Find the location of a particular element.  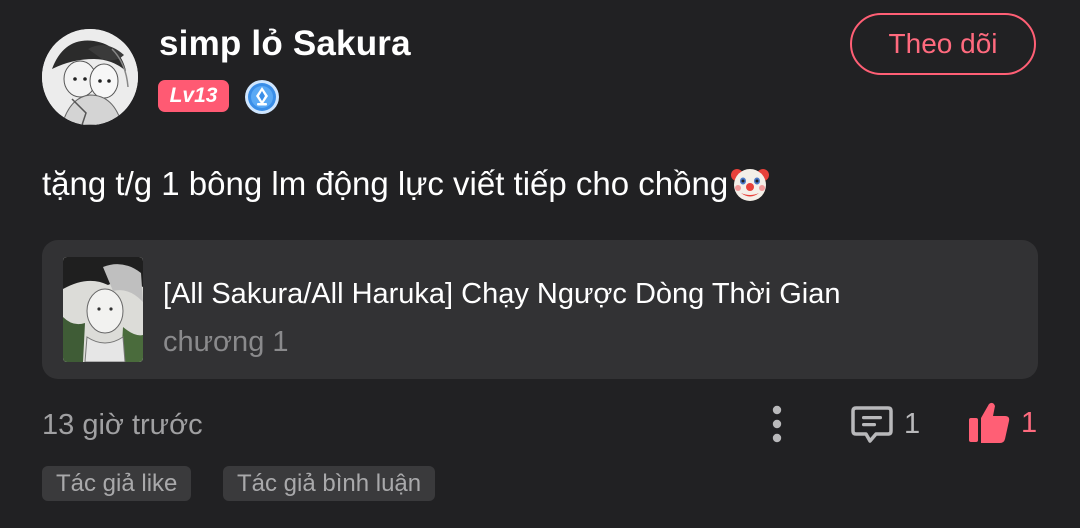

author-name: simp lỏ Sakura is located at coordinates (285, 44).